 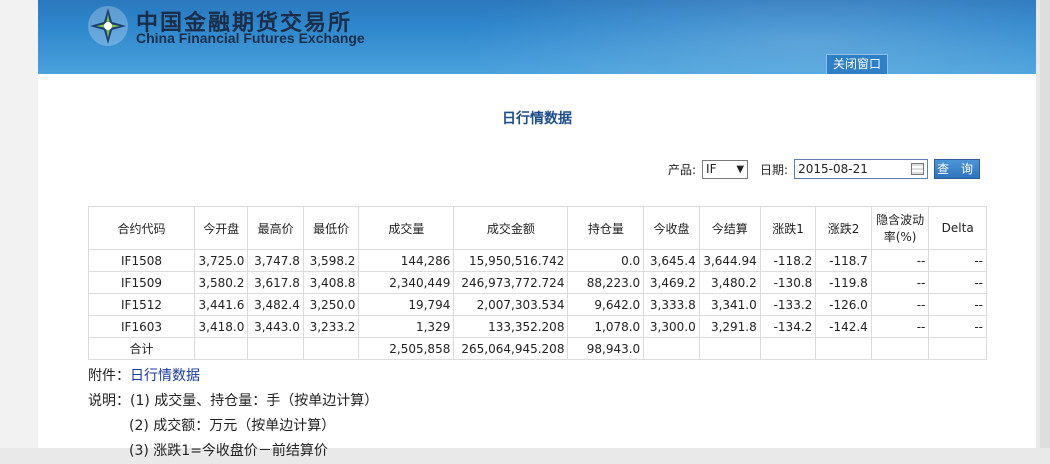 I want to click on filter-bar: 产品: IF ▼ 日期: 2015-08-21 查 询, so click(x=824, y=169).